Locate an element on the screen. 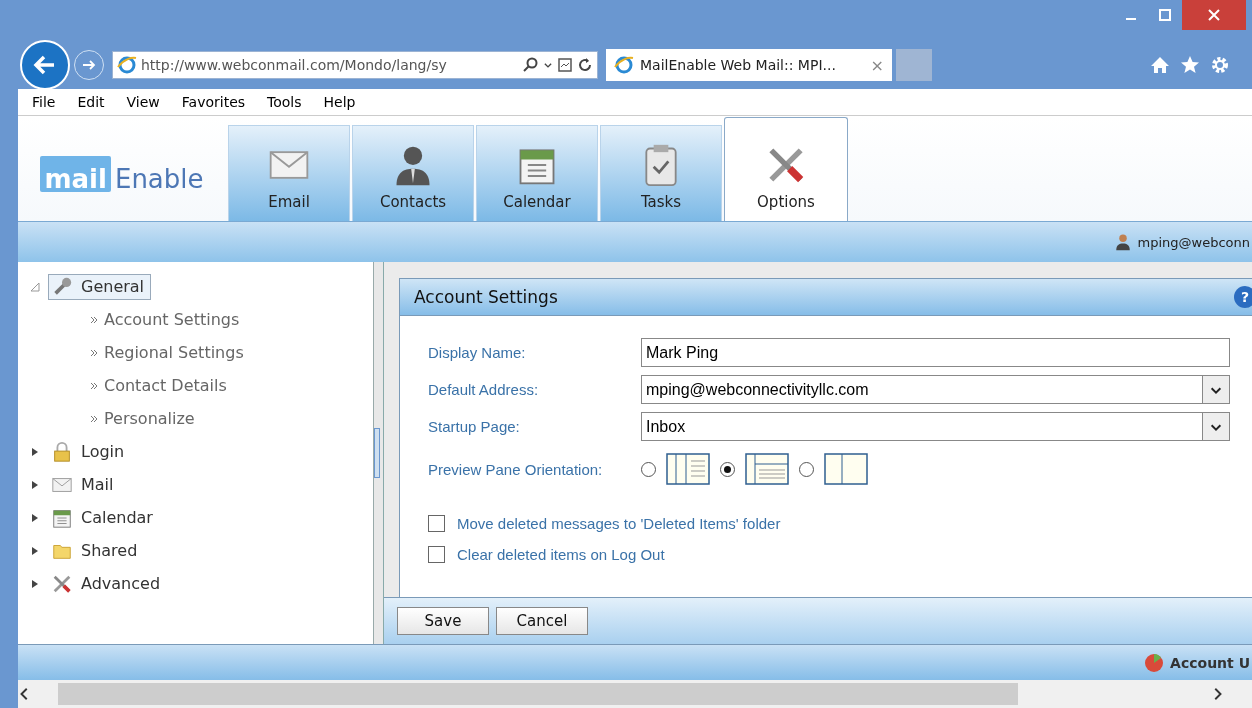 The image size is (1252, 708). tree-item: Mail is located at coordinates (84, 484).